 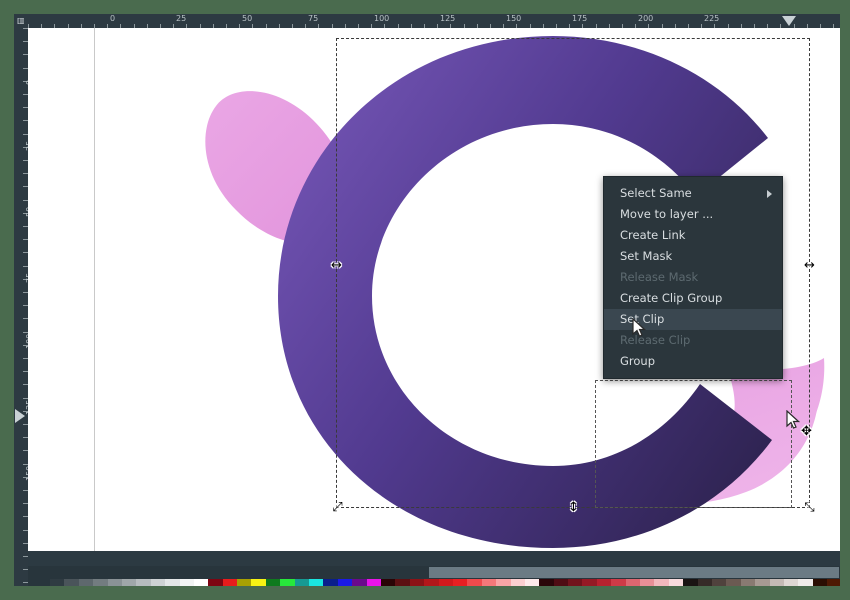 What do you see at coordinates (693, 235) in the screenshot?
I see `context-menu-item-create-link: Create Link` at bounding box center [693, 235].